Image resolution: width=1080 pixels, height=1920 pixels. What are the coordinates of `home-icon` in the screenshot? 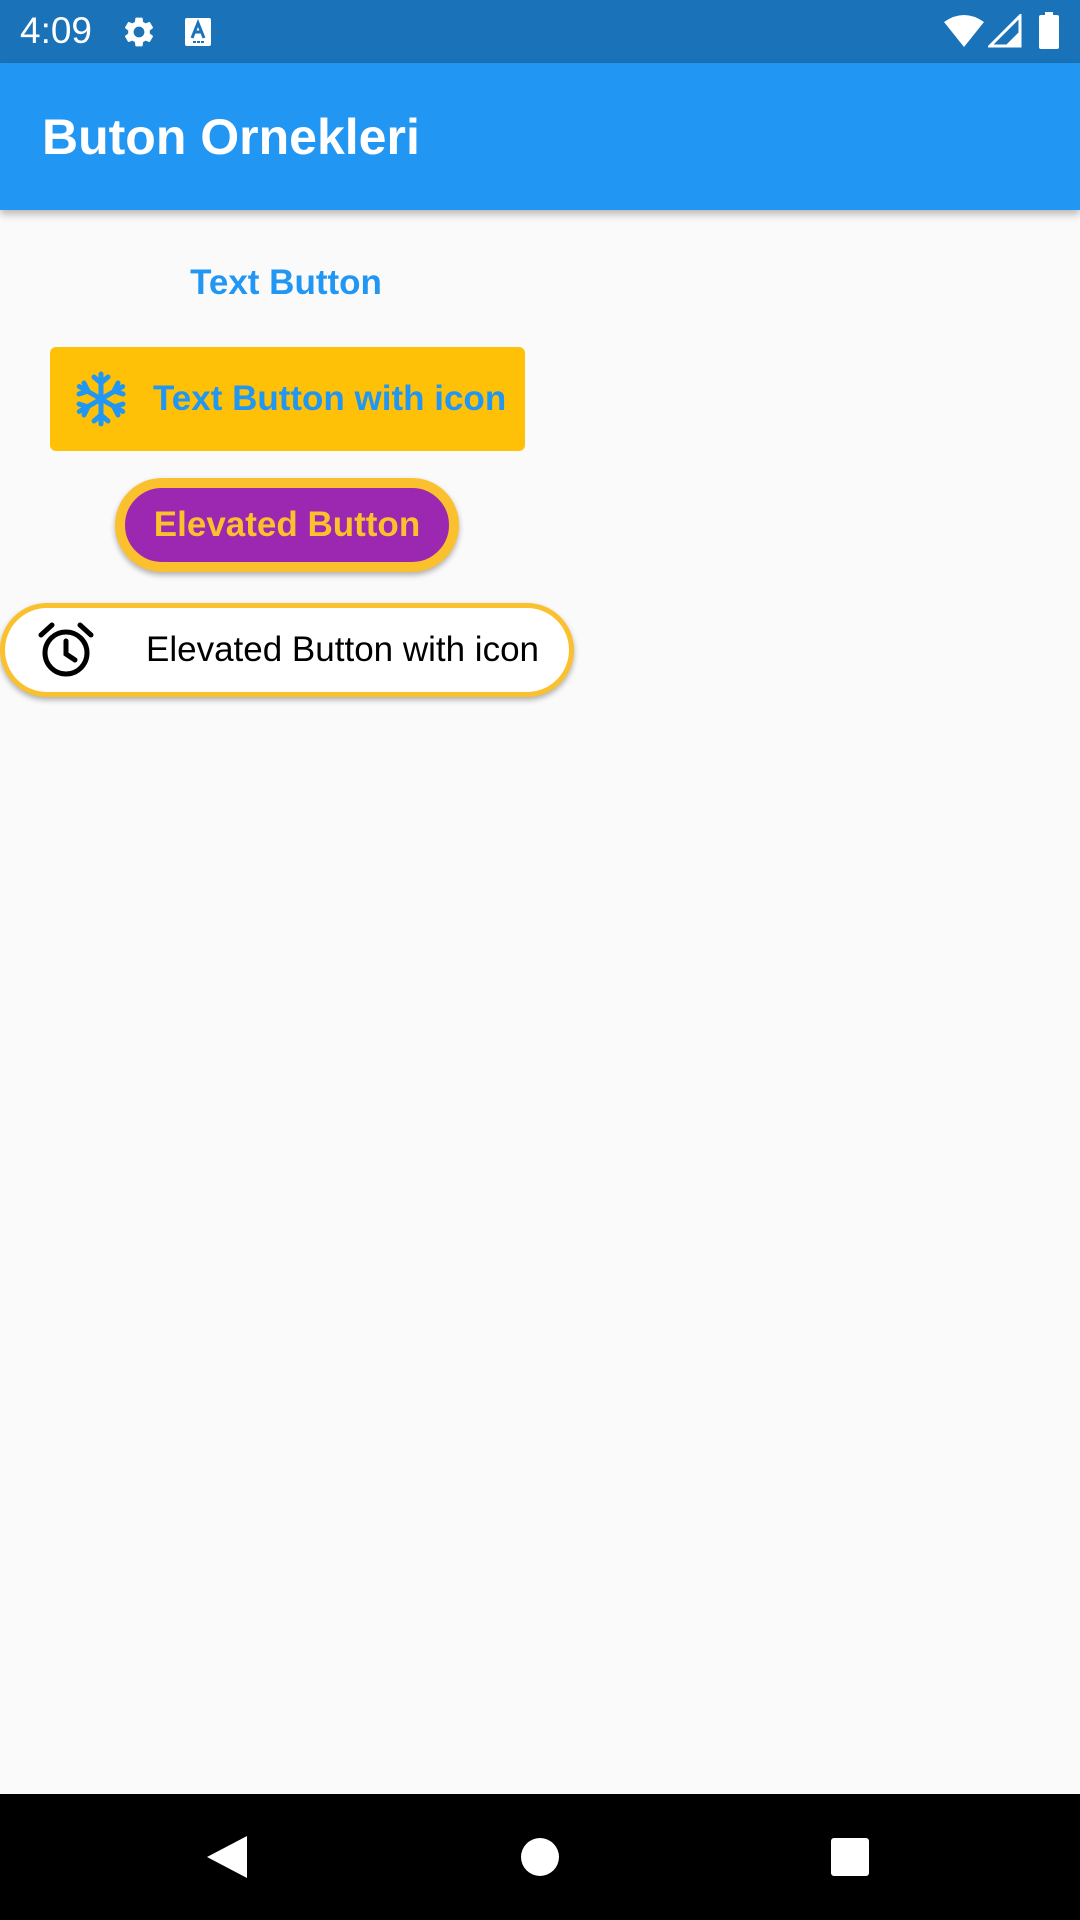 It's located at (540, 1857).